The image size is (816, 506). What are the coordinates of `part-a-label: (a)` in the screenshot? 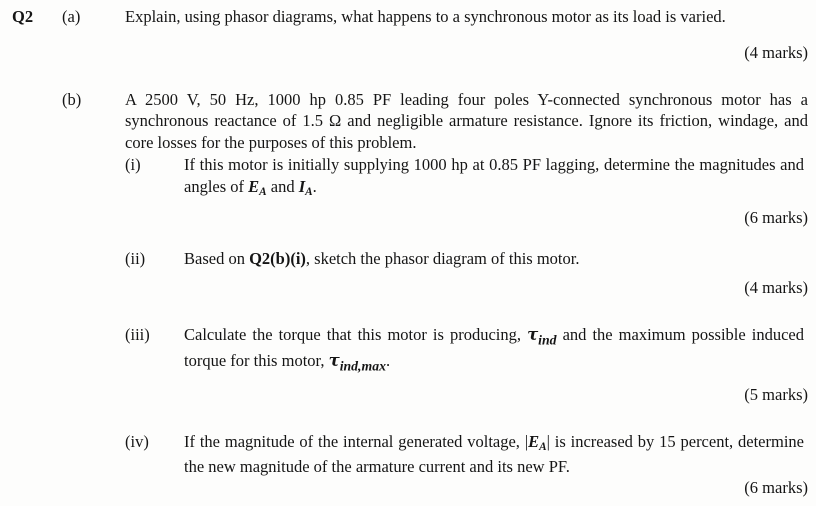 It's located at (71, 16).